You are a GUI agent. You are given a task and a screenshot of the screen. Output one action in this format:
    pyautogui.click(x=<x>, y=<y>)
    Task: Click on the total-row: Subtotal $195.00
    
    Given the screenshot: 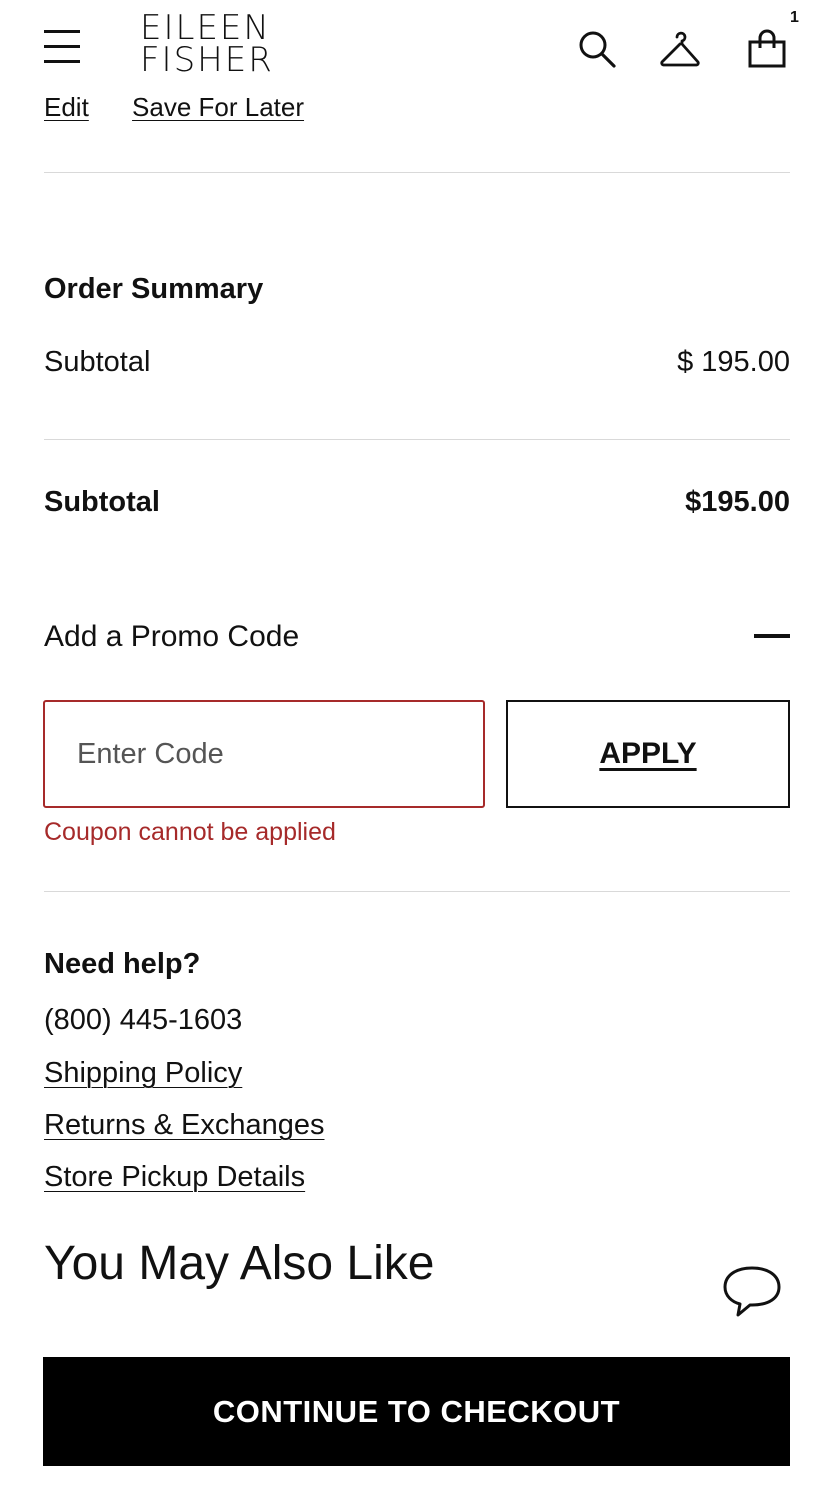 What is the action you would take?
    pyautogui.click(x=417, y=502)
    